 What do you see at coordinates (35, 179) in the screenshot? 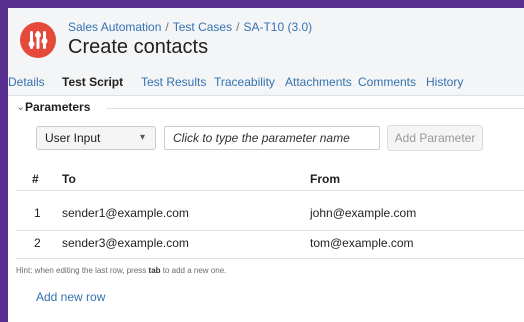
I see `column-header-number: #` at bounding box center [35, 179].